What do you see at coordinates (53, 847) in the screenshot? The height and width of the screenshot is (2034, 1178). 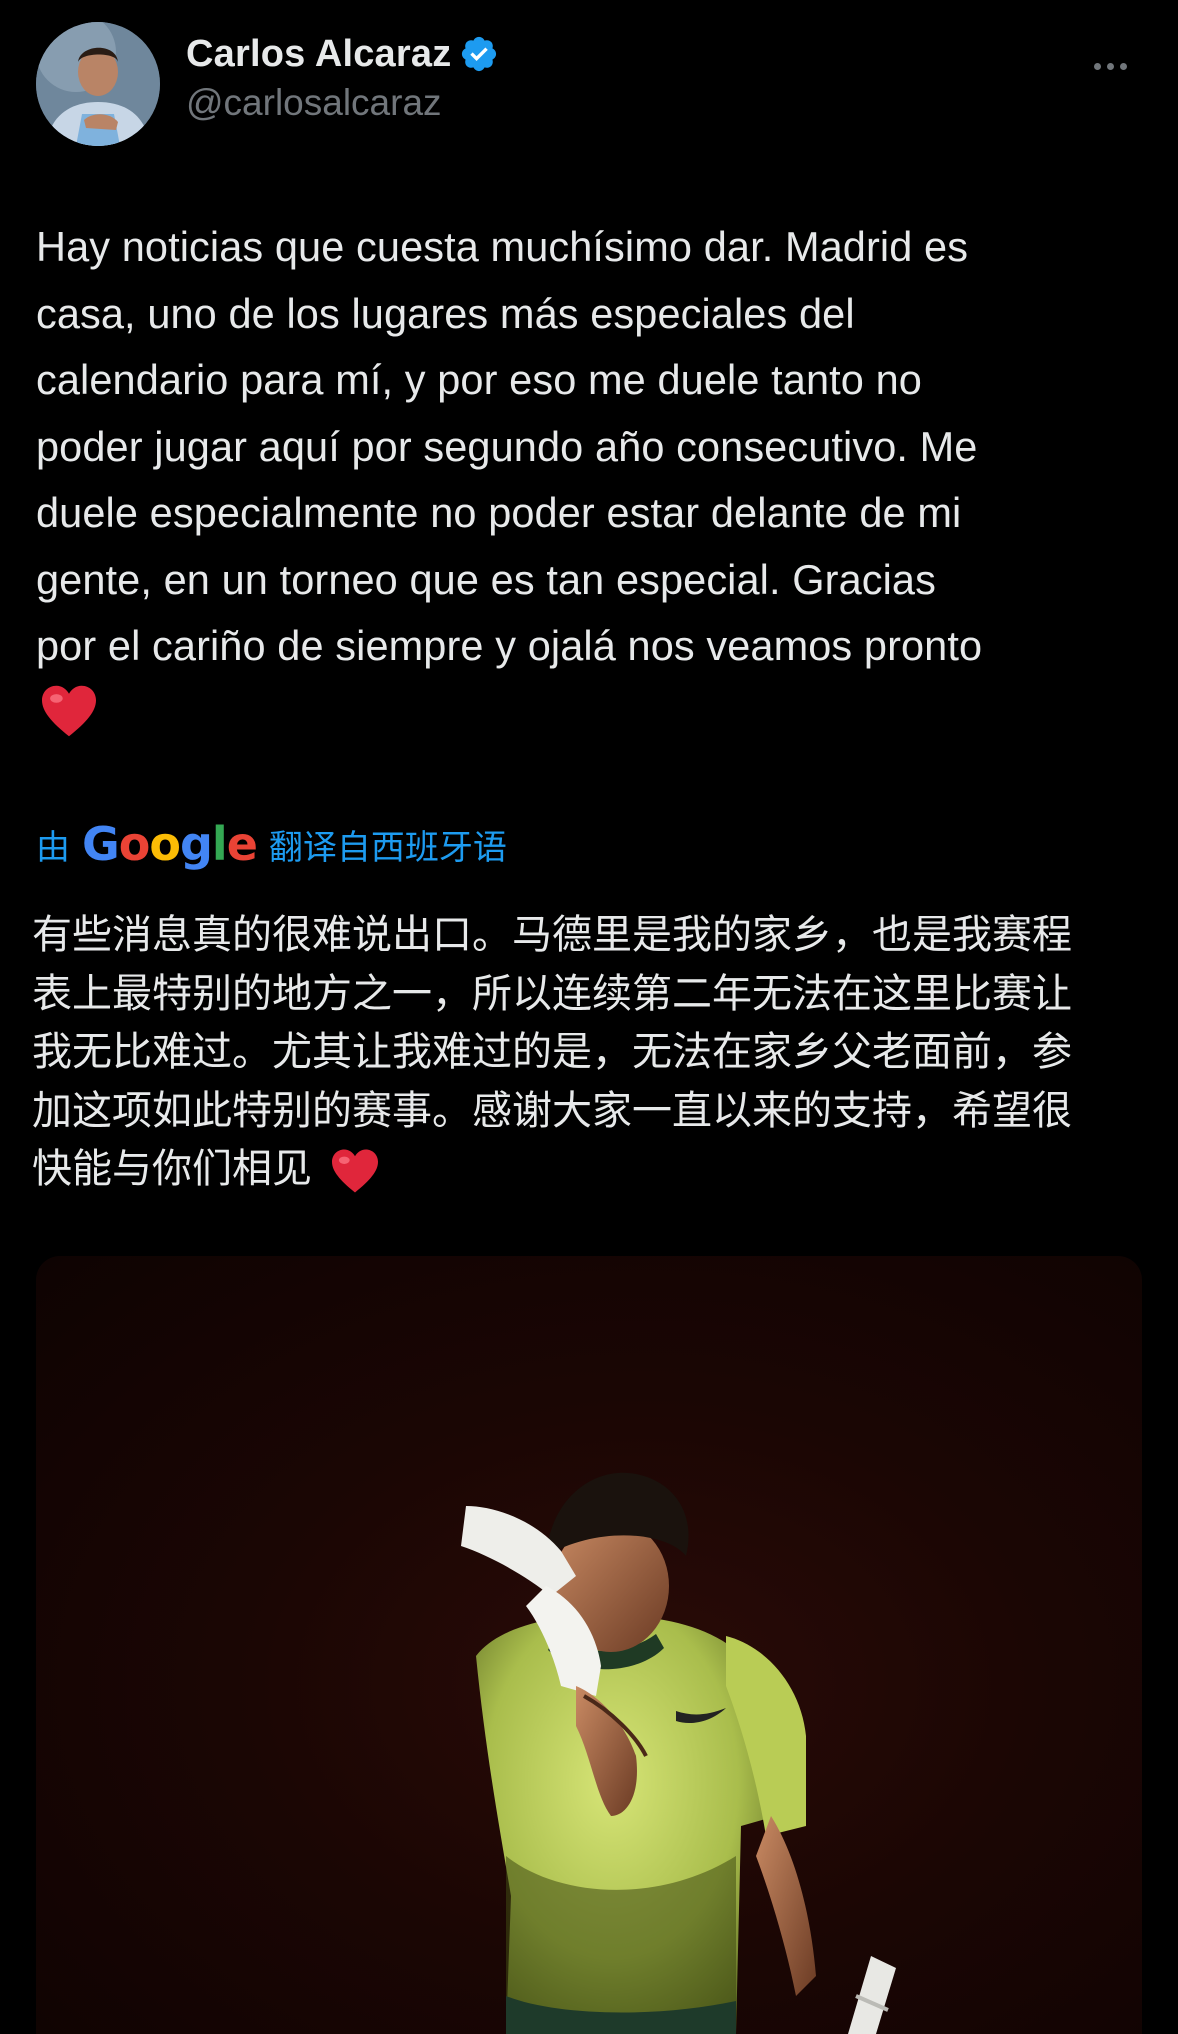 I see `translate-prefix: 由` at bounding box center [53, 847].